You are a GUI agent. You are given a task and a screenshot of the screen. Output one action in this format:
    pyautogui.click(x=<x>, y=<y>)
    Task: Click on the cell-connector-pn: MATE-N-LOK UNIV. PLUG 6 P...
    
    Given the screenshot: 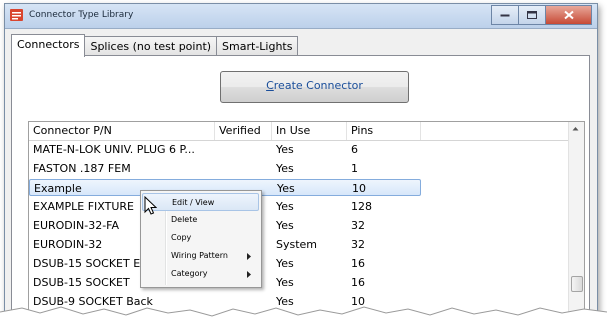 What is the action you would take?
    pyautogui.click(x=114, y=149)
    